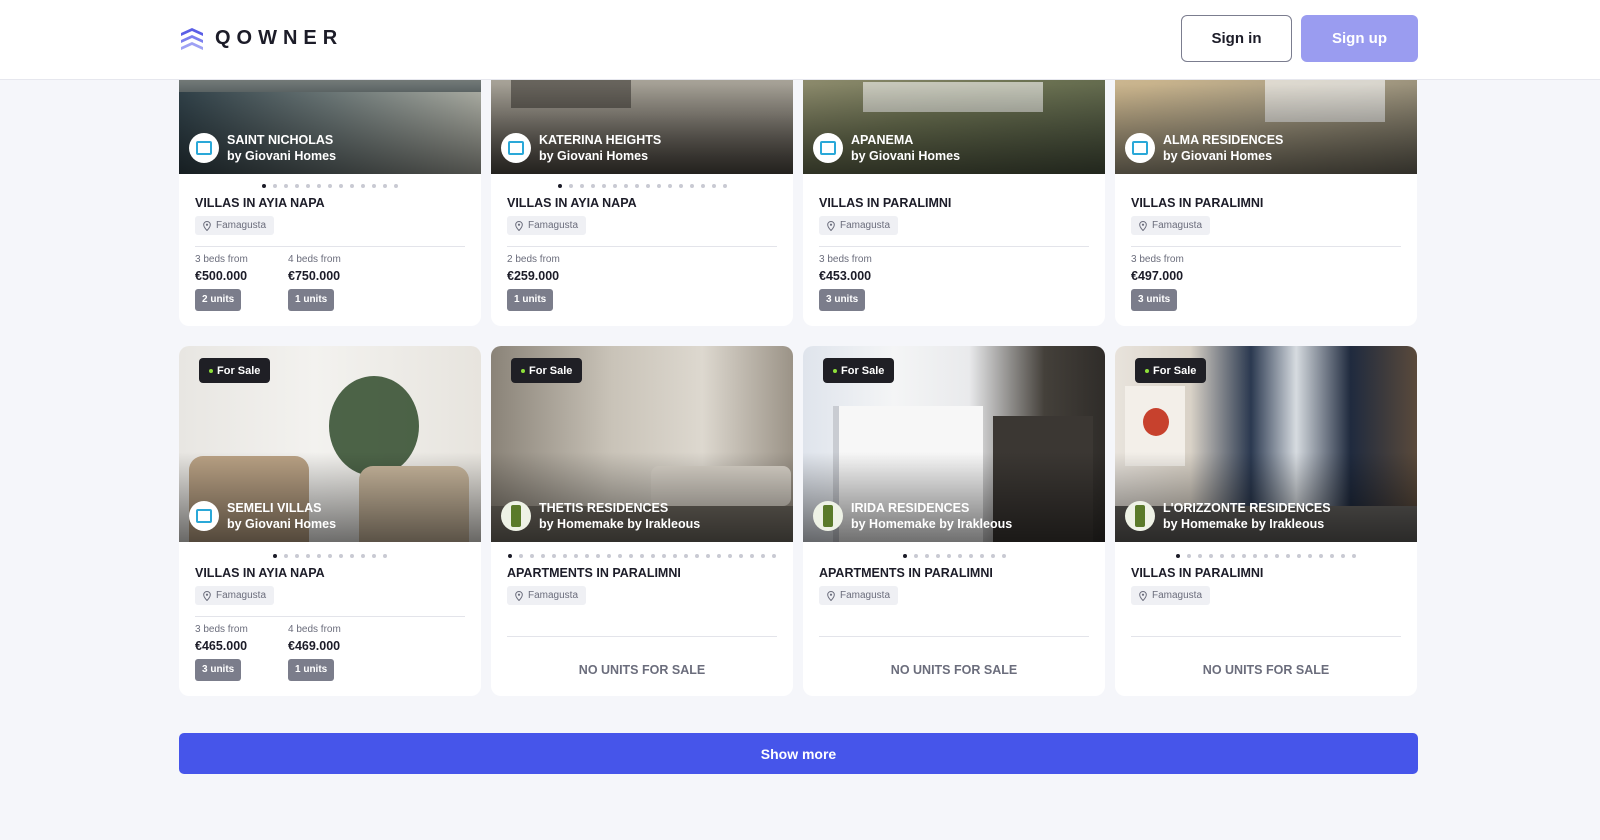 This screenshot has height=840, width=1600. What do you see at coordinates (314, 629) in the screenshot?
I see `beds-label: 4 beds from` at bounding box center [314, 629].